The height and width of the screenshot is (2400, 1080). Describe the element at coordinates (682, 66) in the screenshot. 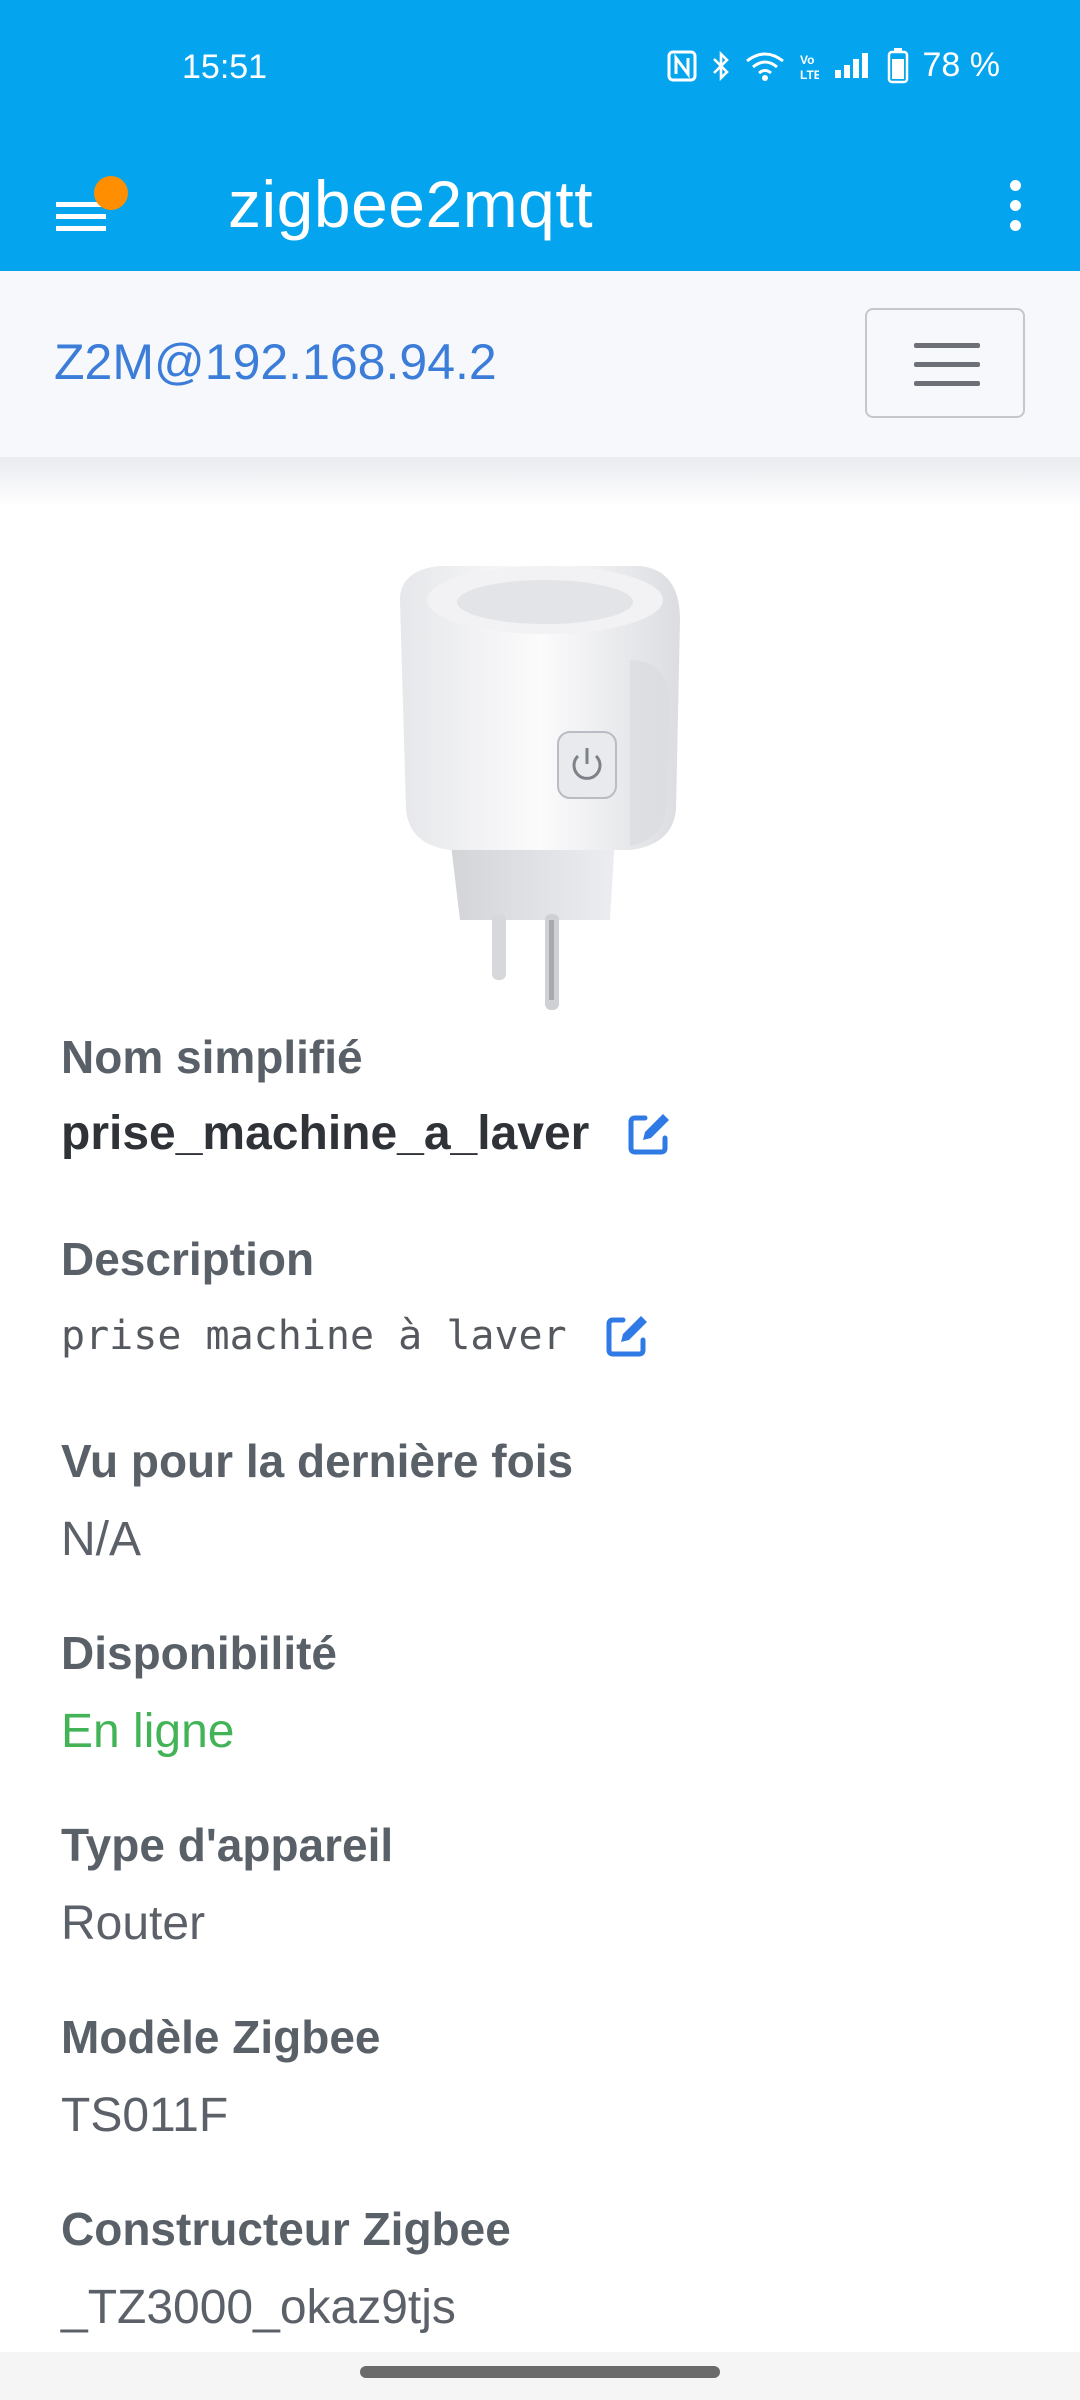

I see `nfc-icon` at that location.